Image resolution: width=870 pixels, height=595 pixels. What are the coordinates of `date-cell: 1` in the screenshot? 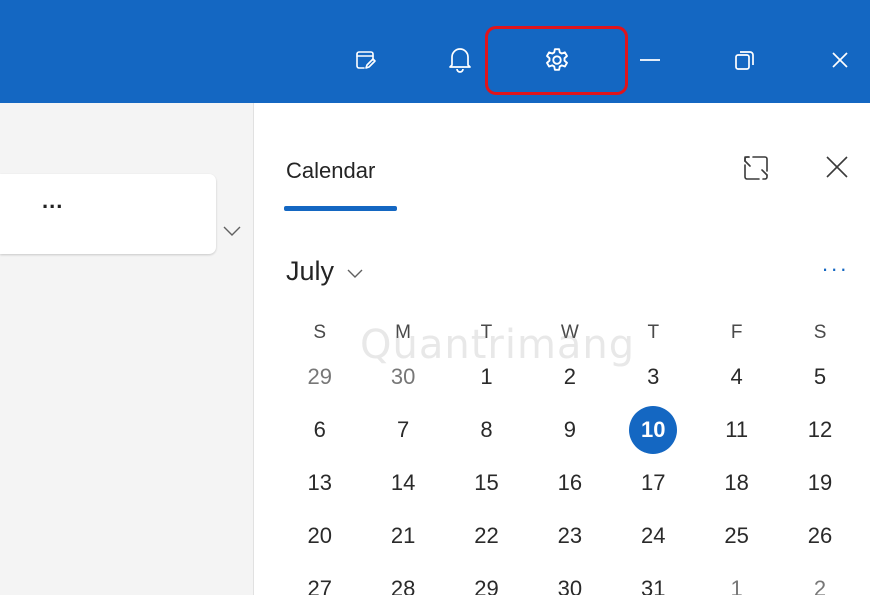 It's located at (736, 585).